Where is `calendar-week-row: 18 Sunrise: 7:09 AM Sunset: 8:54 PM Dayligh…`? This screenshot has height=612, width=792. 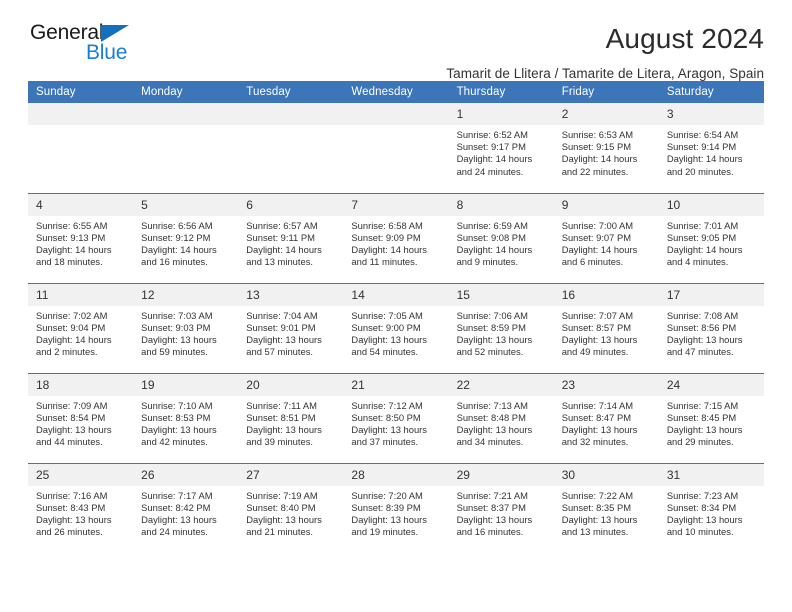 calendar-week-row: 18 Sunrise: 7:09 AM Sunset: 8:54 PM Dayligh… is located at coordinates (396, 417).